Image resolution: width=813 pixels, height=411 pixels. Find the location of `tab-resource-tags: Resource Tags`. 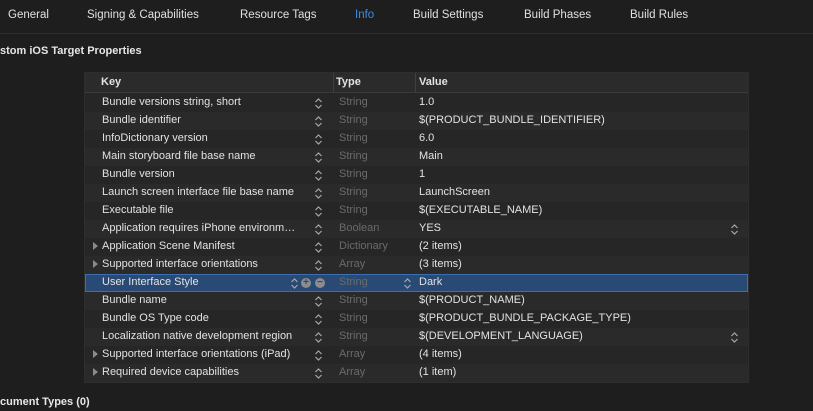

tab-resource-tags: Resource Tags is located at coordinates (278, 15).